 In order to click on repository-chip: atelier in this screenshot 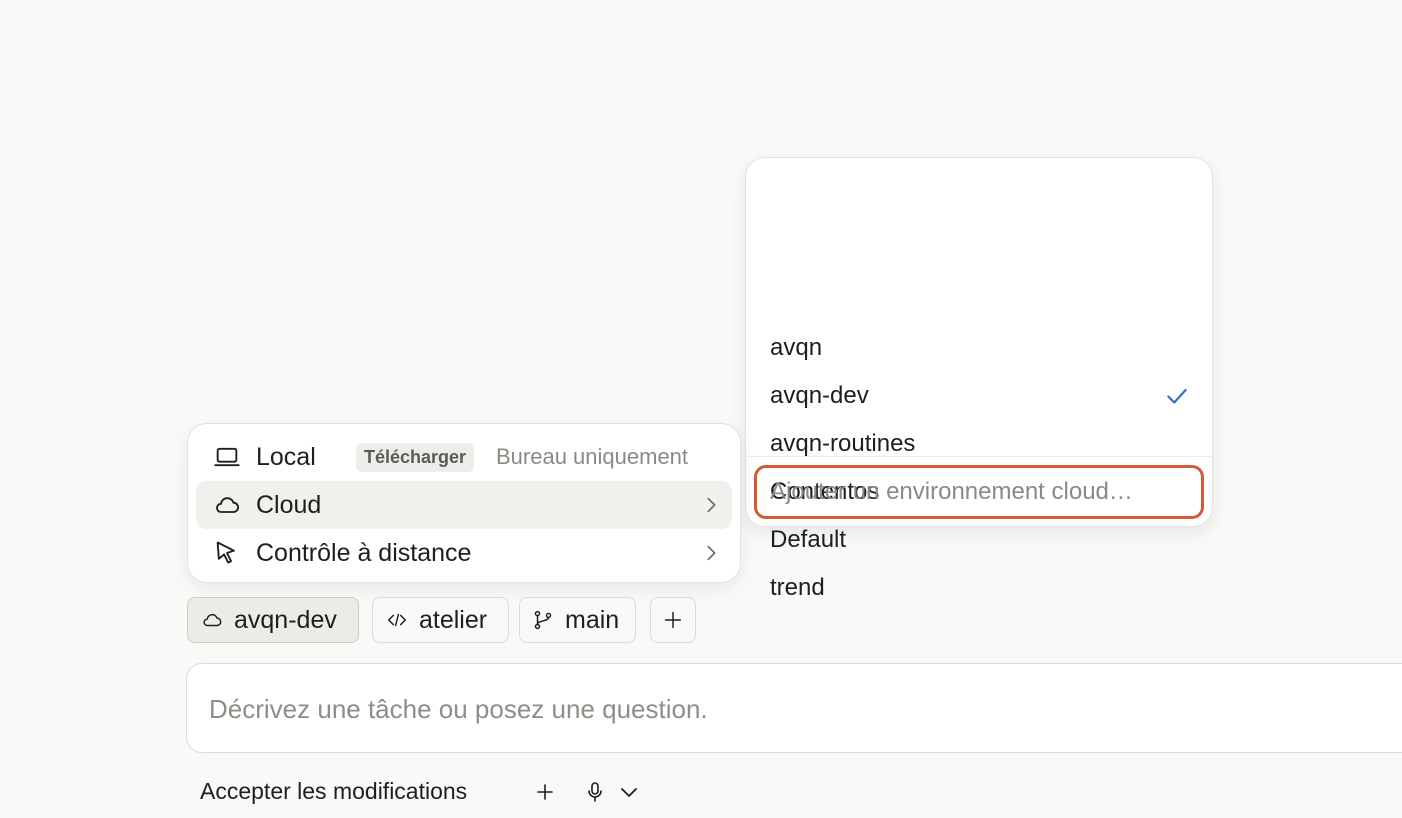, I will do `click(440, 620)`.